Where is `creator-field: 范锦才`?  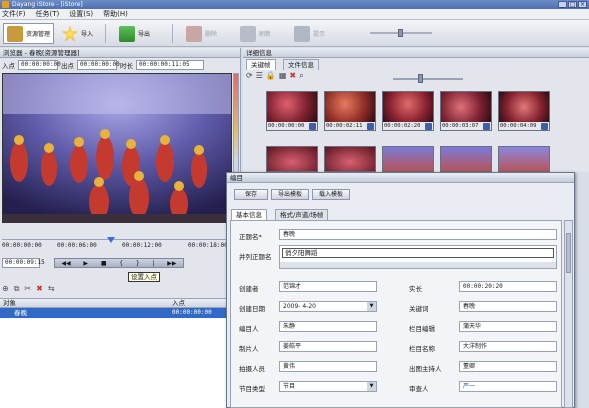 creator-field: 范锦才 is located at coordinates (328, 286).